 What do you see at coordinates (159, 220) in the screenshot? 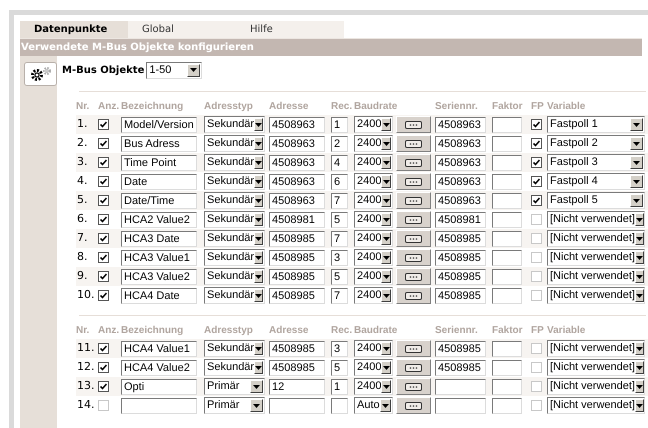
I see `name-field: HCA2 Value2` at bounding box center [159, 220].